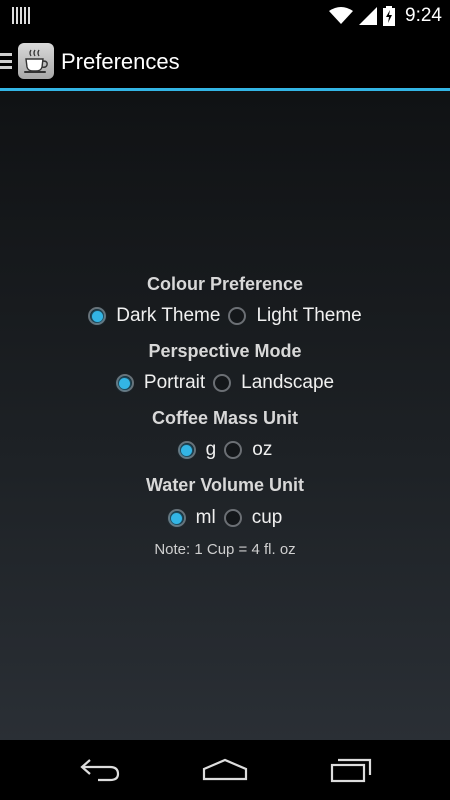  What do you see at coordinates (222, 383) in the screenshot?
I see `landscape-radio` at bounding box center [222, 383].